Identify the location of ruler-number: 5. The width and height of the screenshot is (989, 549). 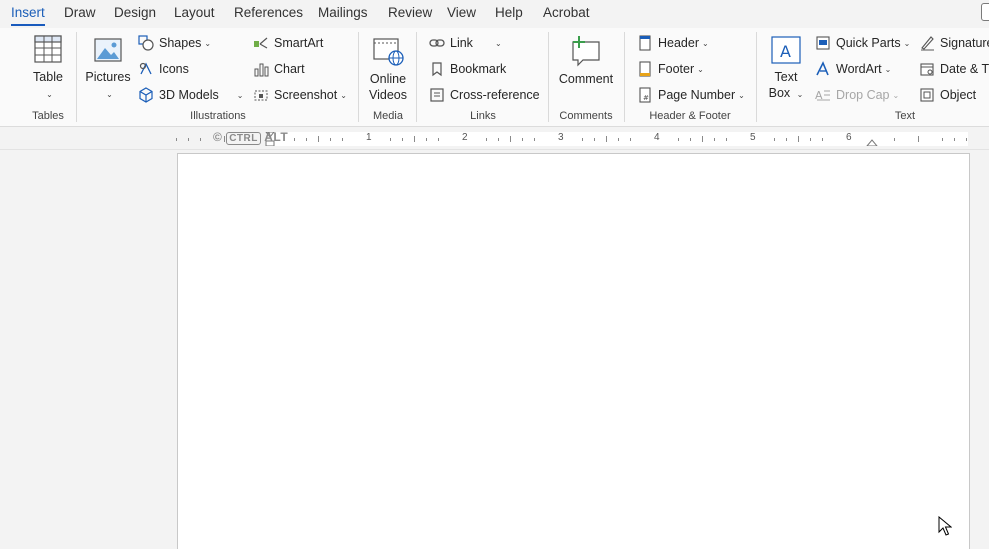
(753, 137).